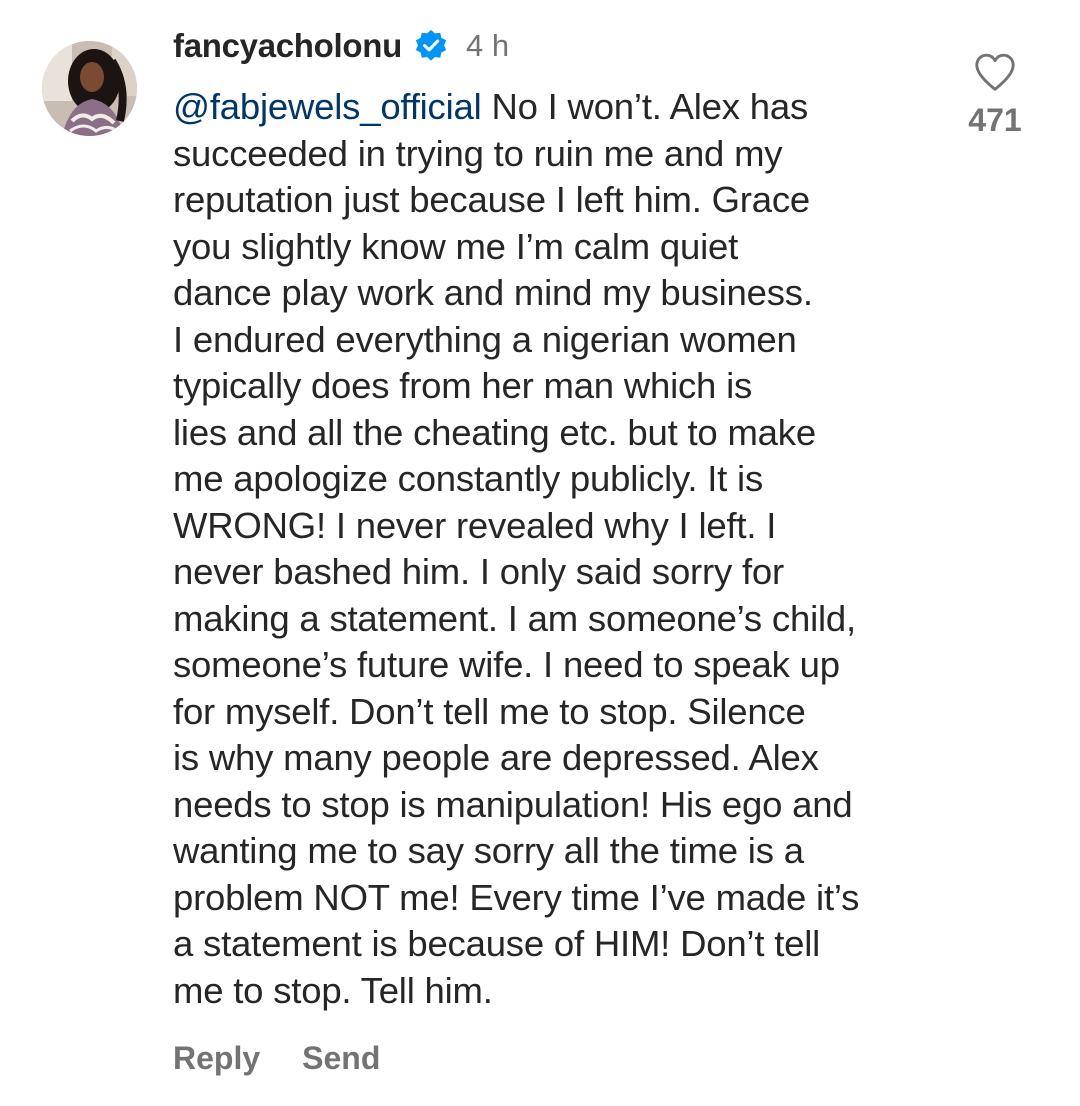 This screenshot has width=1080, height=1106. I want to click on heart-outline-icon, so click(995, 72).